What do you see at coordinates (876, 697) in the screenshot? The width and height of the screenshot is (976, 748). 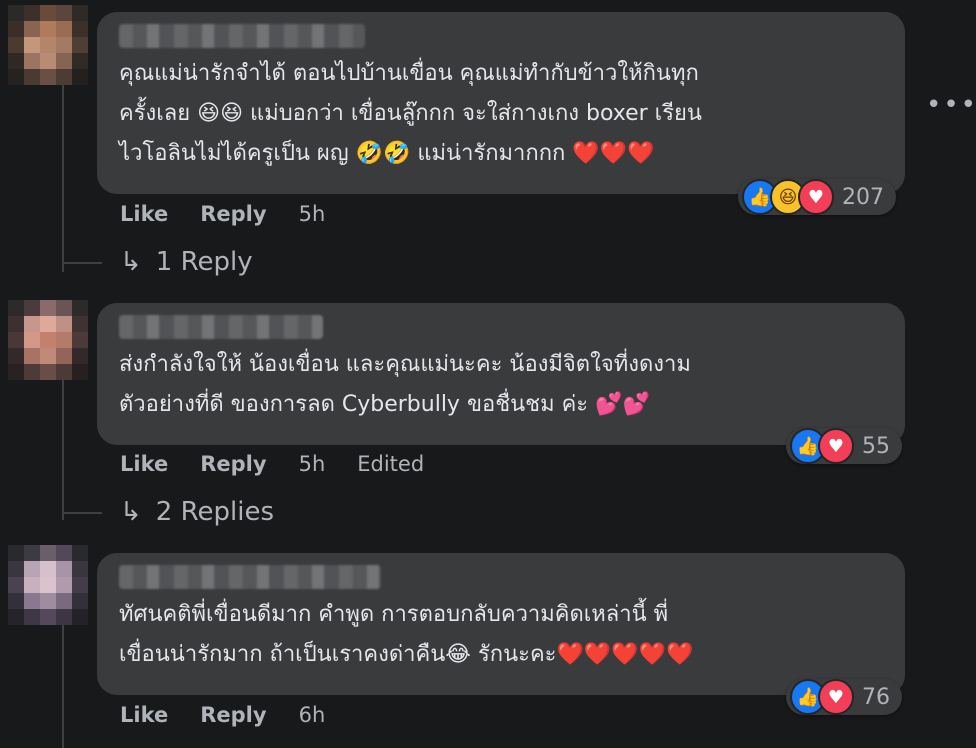 I see `reaction-count: 76` at bounding box center [876, 697].